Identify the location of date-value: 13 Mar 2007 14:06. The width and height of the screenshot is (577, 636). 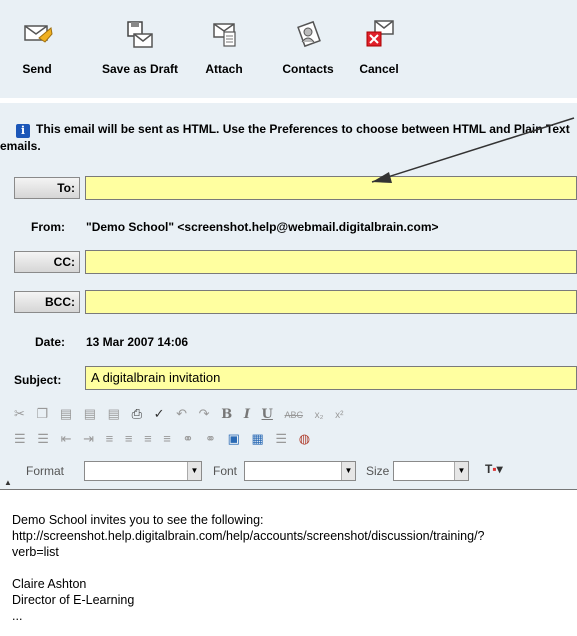
(137, 342).